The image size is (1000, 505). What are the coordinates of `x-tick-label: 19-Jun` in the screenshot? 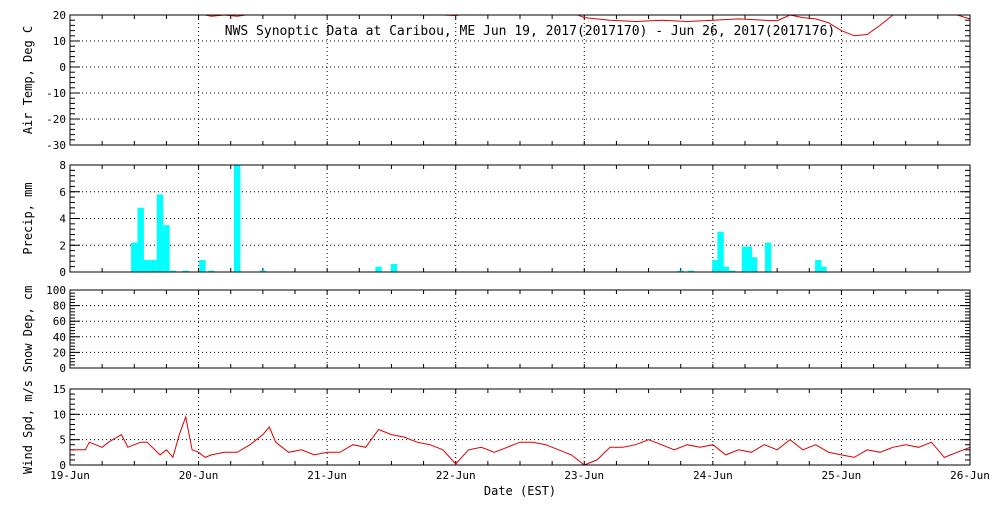 It's located at (70, 475).